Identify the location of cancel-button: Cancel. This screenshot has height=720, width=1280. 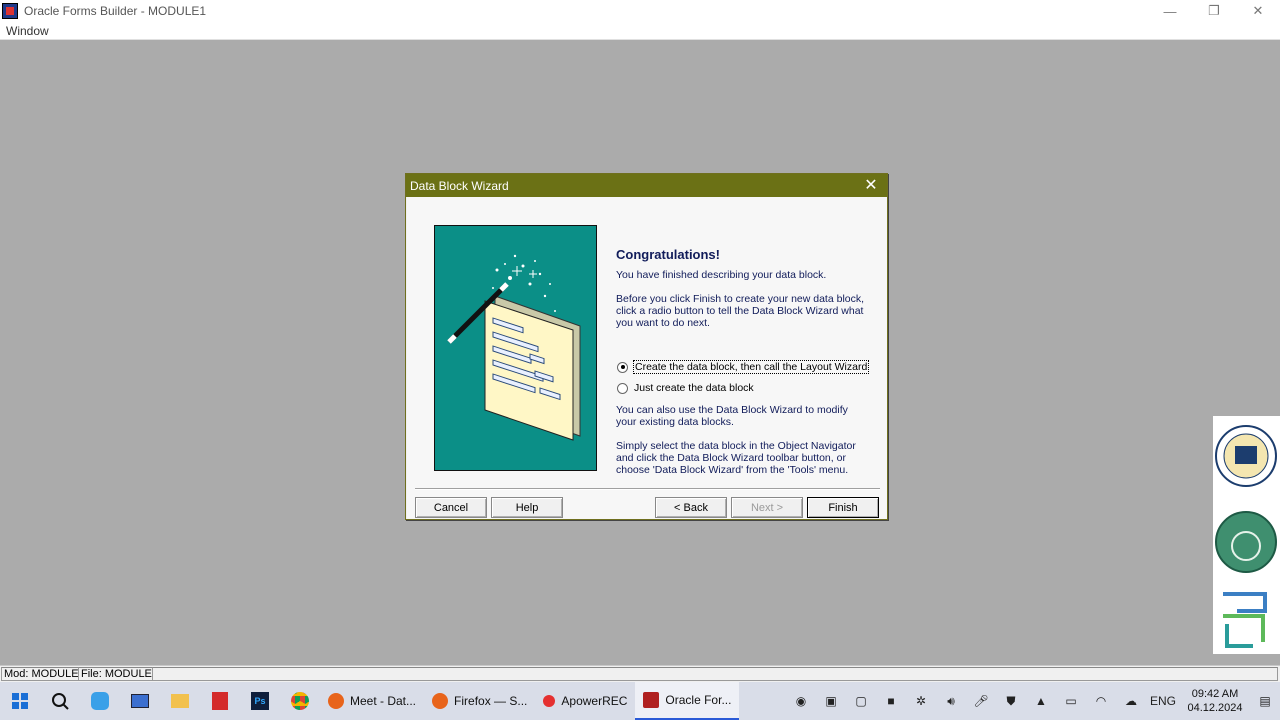
(451, 507).